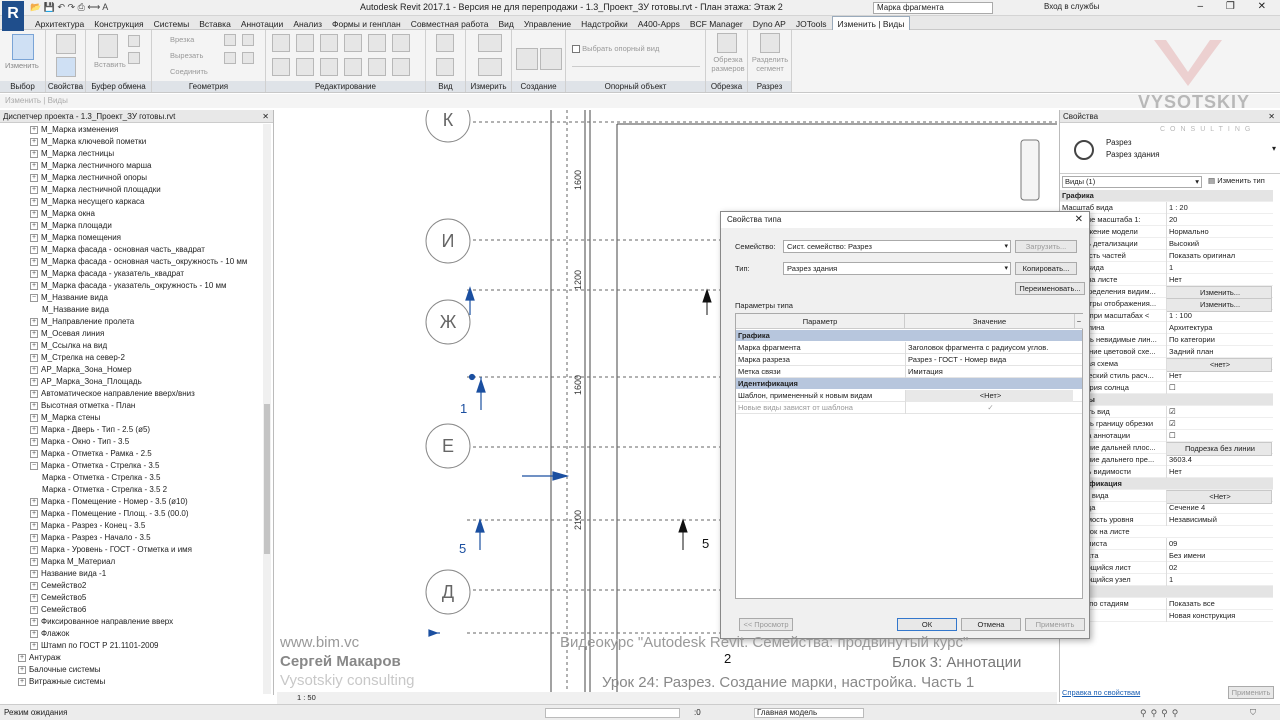 This screenshot has width=1280, height=721. Describe the element at coordinates (377, 43) in the screenshot. I see `split-icon` at that location.